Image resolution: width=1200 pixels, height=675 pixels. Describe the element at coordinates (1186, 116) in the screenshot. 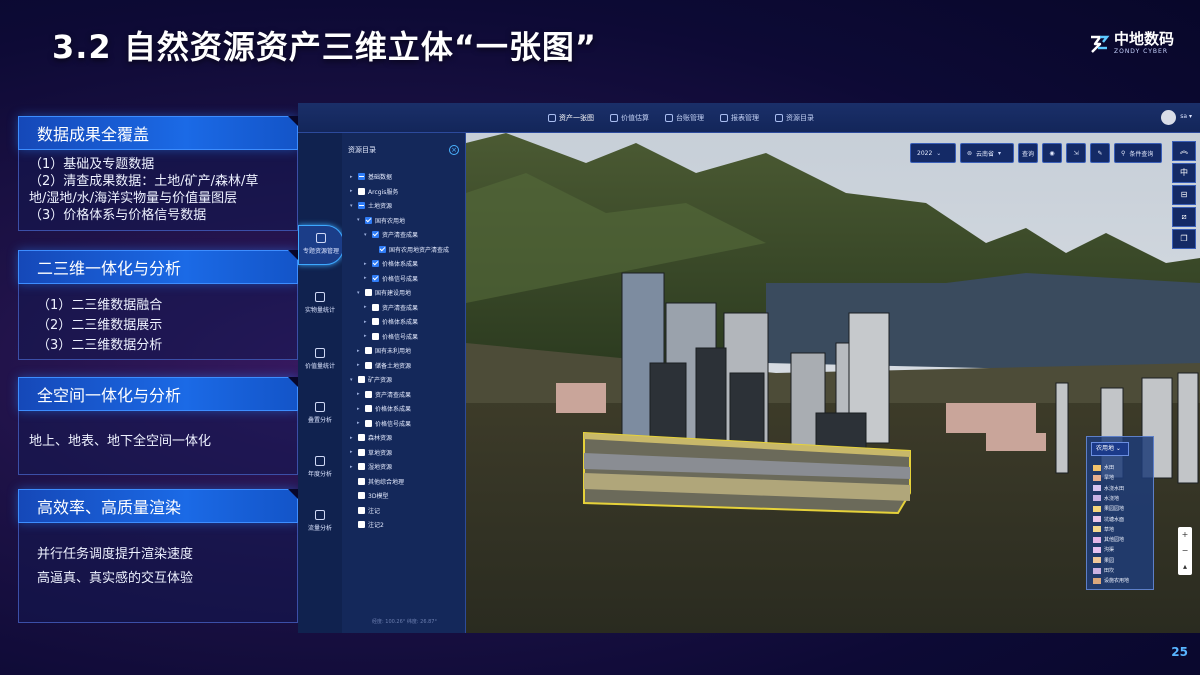

I see `user-menu: sa ▾` at that location.